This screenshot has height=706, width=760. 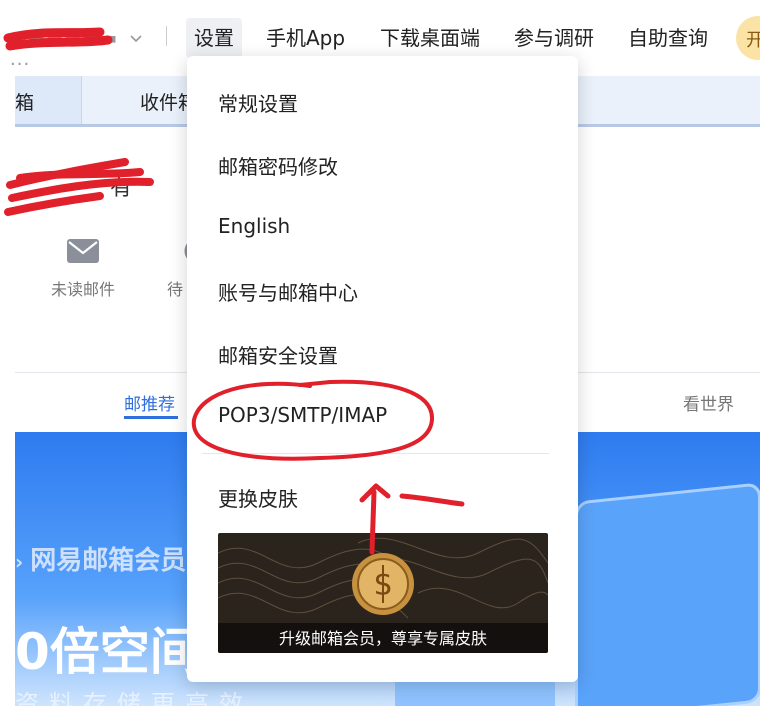 What do you see at coordinates (136, 40) in the screenshot?
I see `chevron-down-icon` at bounding box center [136, 40].